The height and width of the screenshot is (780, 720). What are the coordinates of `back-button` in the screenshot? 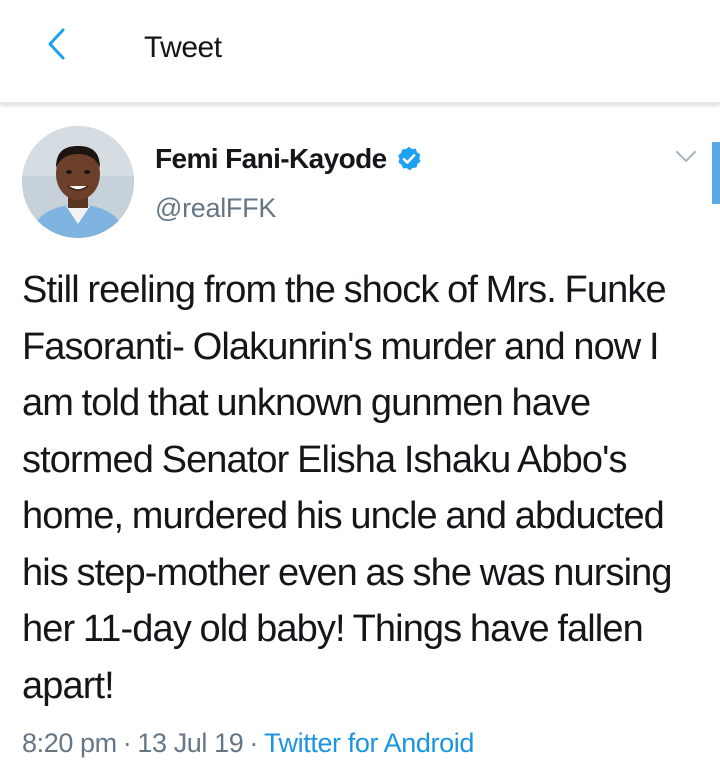 It's located at (56, 44).